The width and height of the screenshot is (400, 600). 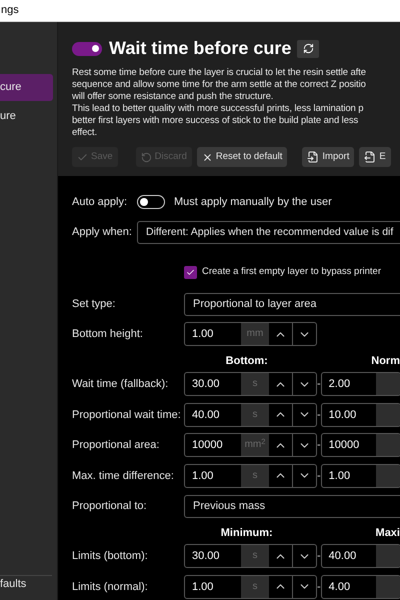 I want to click on field-label: Bottom height:, so click(x=108, y=334).